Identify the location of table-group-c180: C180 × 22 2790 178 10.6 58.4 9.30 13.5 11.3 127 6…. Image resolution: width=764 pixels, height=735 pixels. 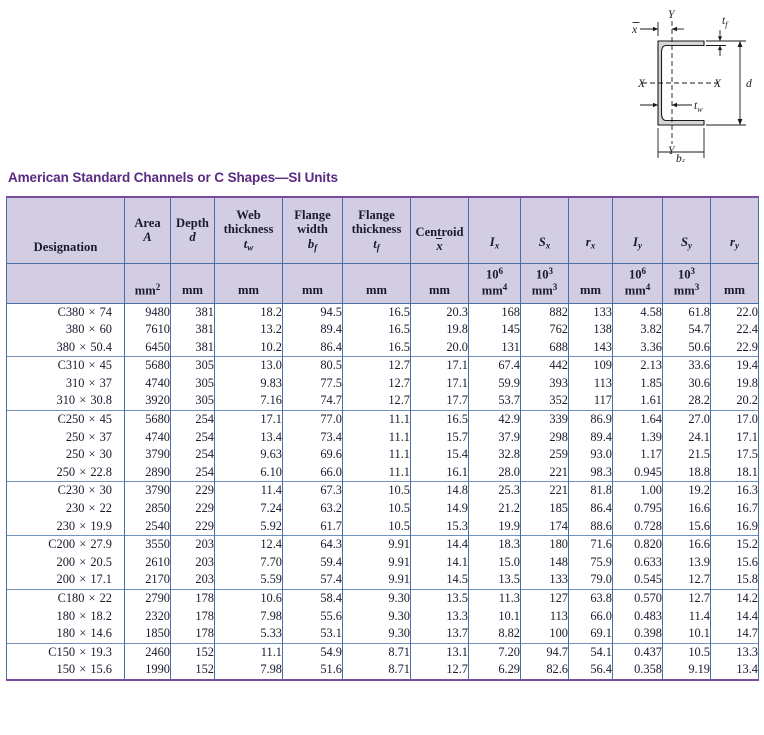
(382, 616).